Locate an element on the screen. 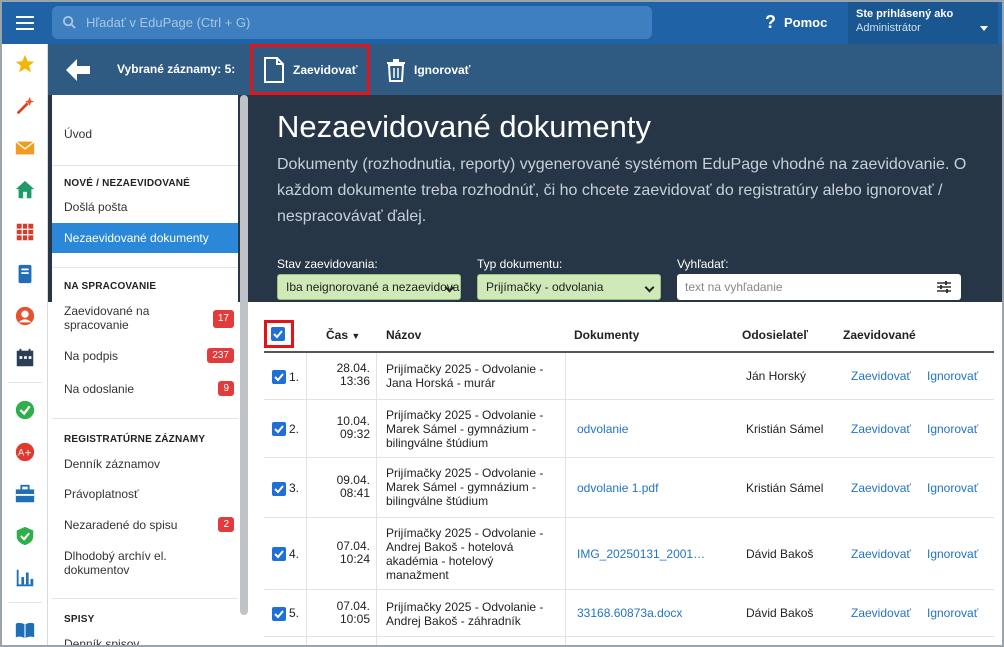 This screenshot has height=647, width=1004. row-number: 3. is located at coordinates (294, 488).